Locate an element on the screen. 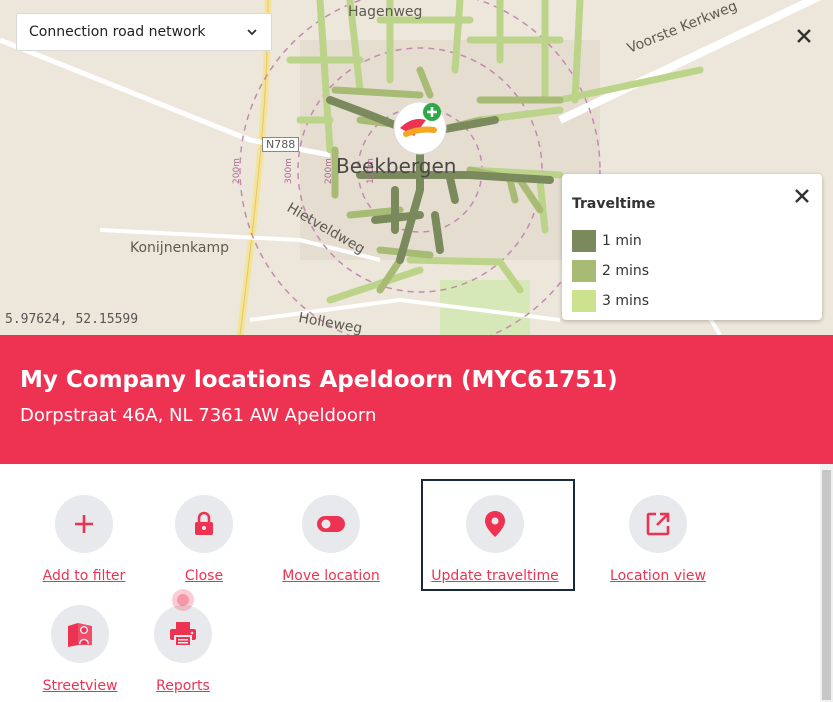 The image size is (833, 702). legend-item-label: 3 mins is located at coordinates (626, 301).